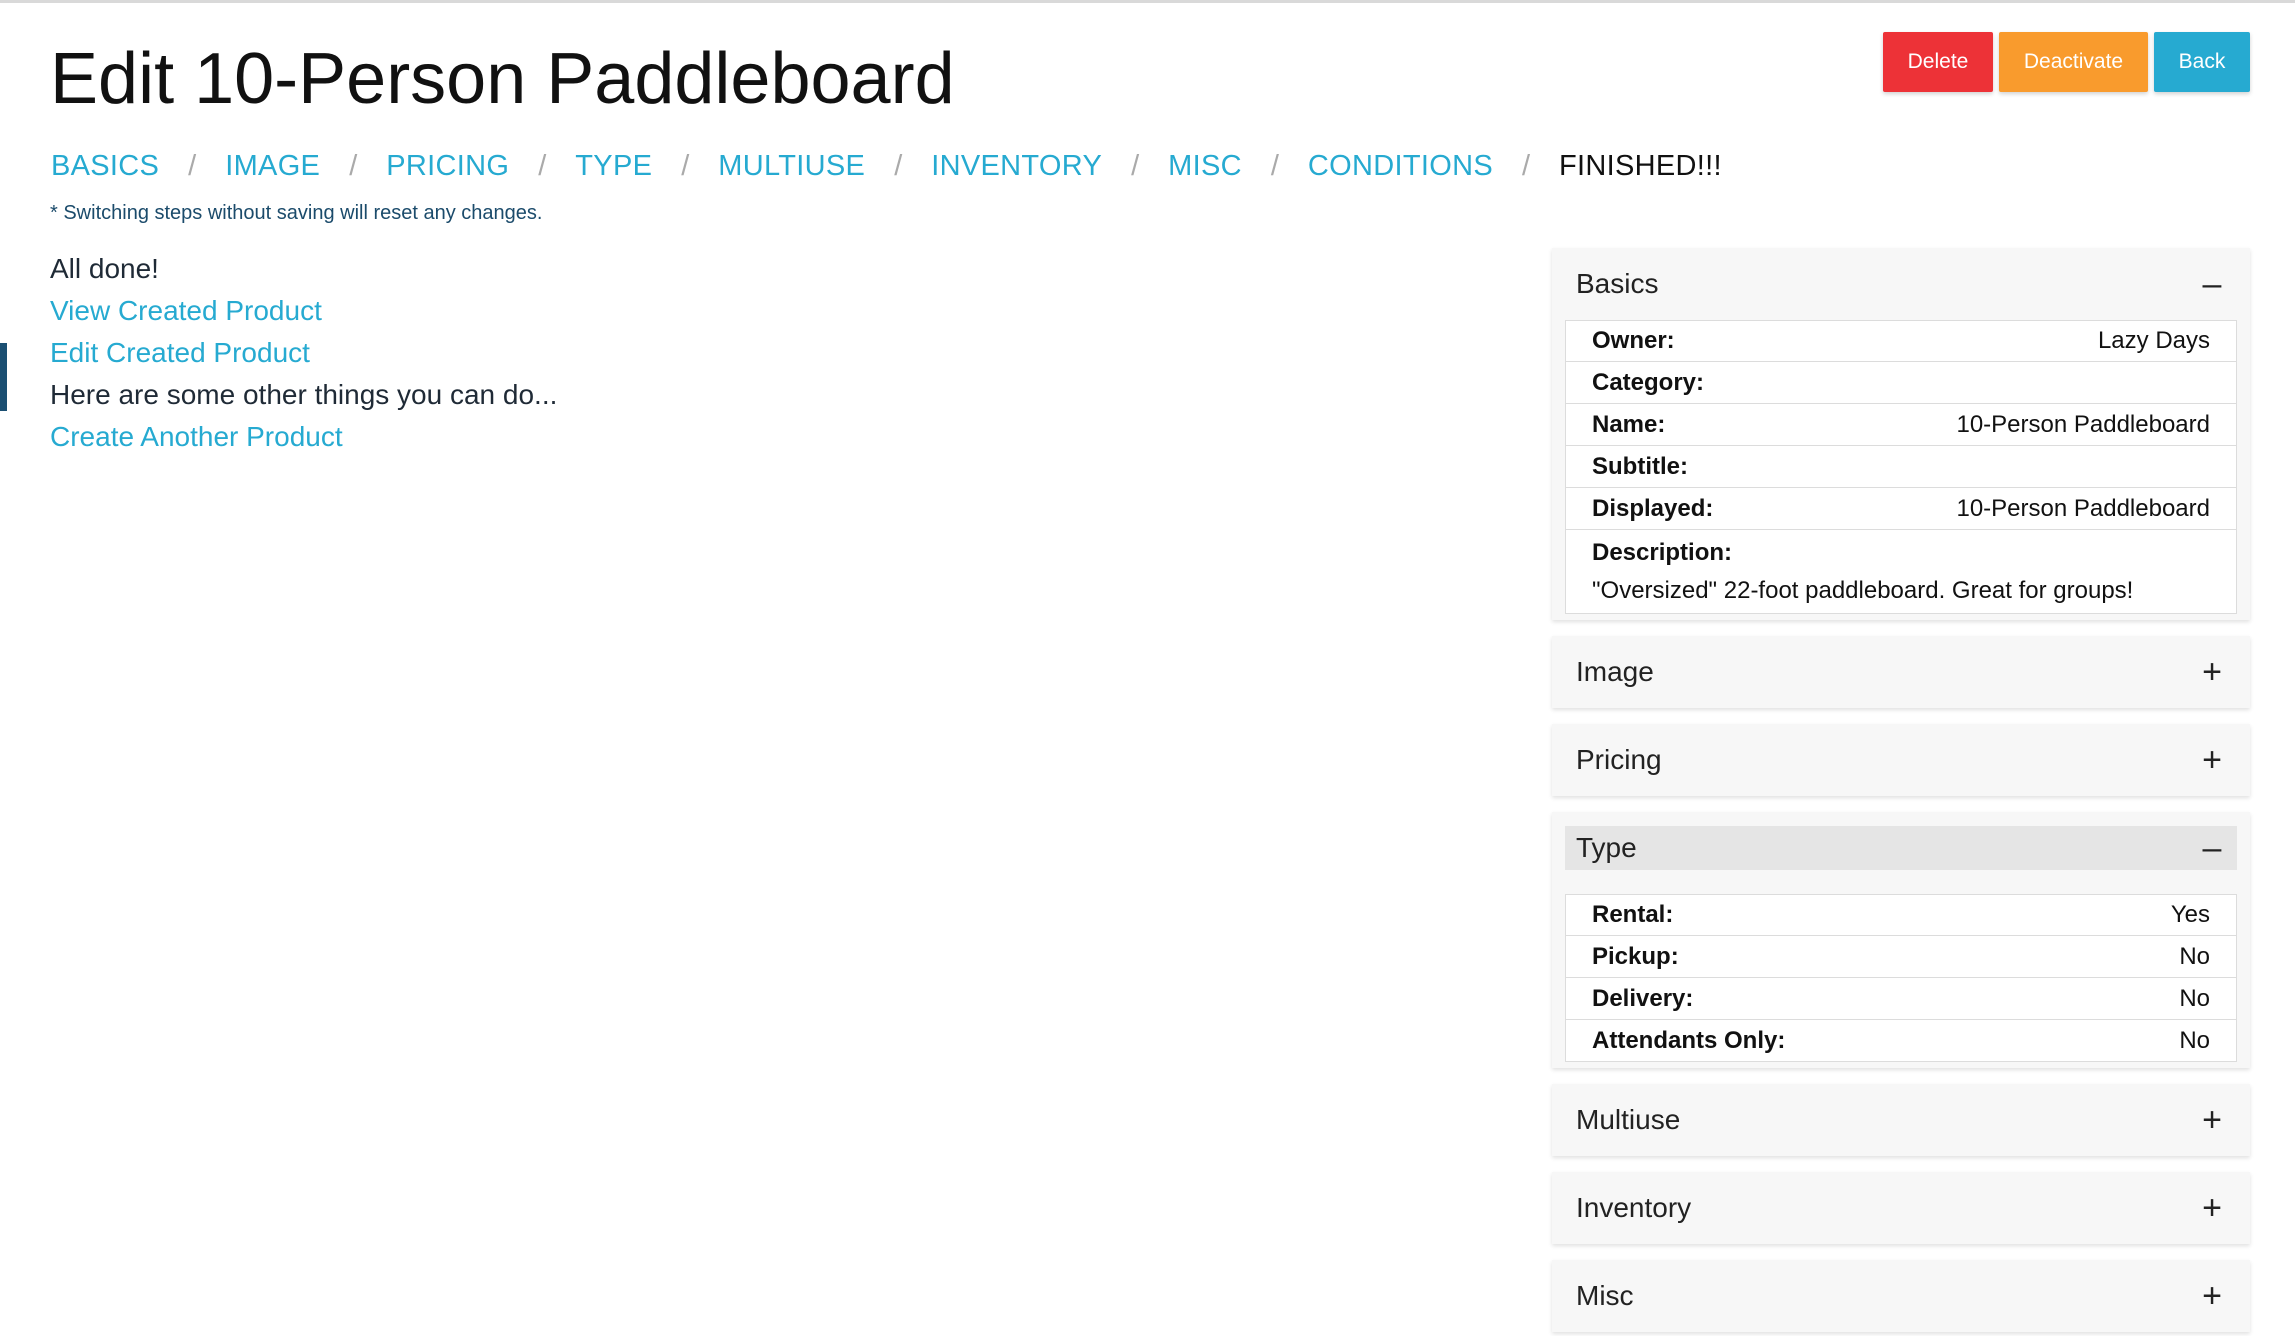  I want to click on pricing-panel-header: Pricing +, so click(1901, 760).